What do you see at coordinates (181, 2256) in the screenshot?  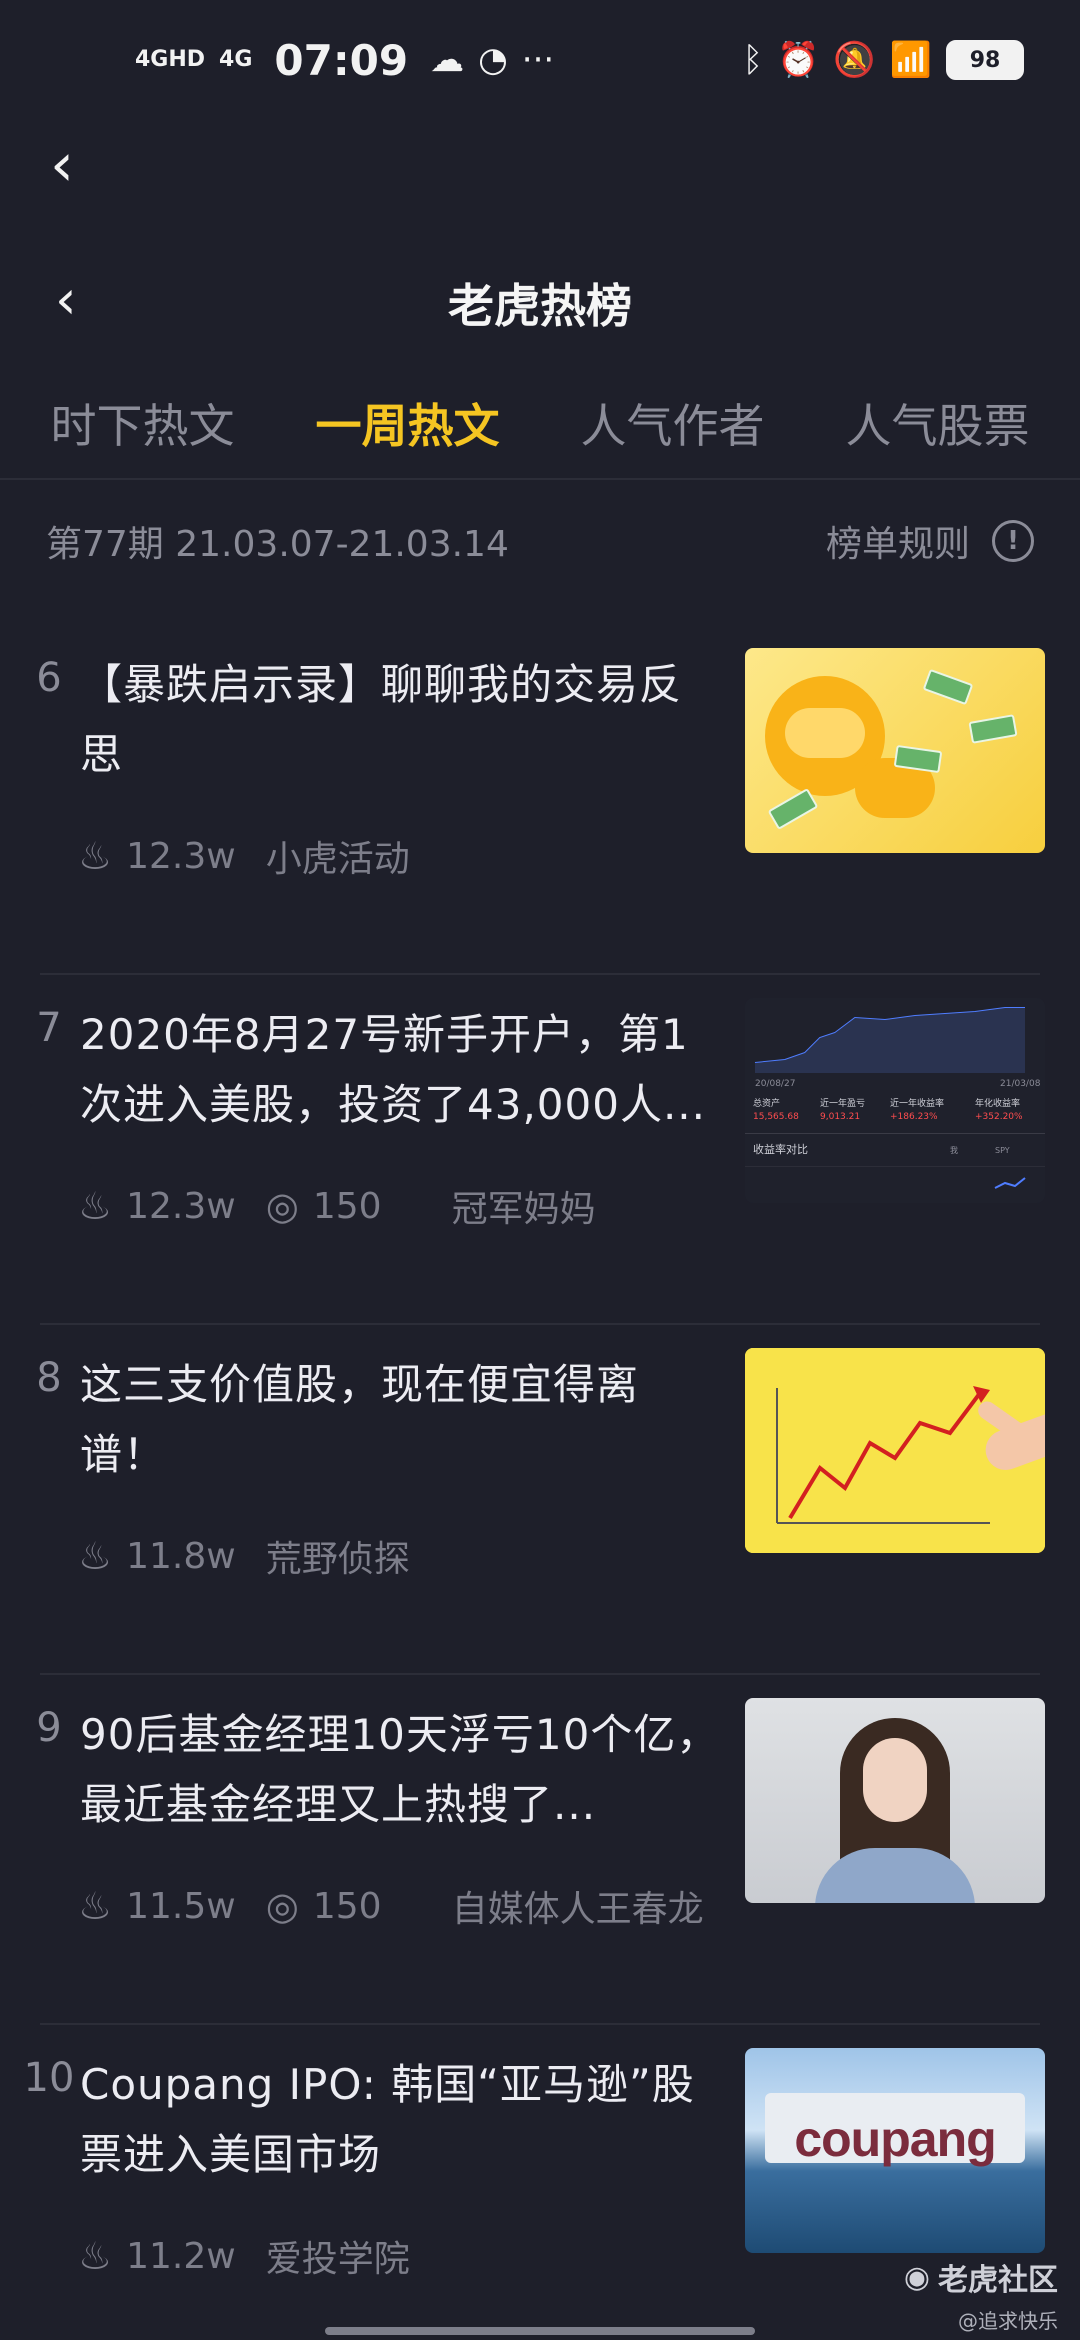 I see `heat-count: 11.2w` at bounding box center [181, 2256].